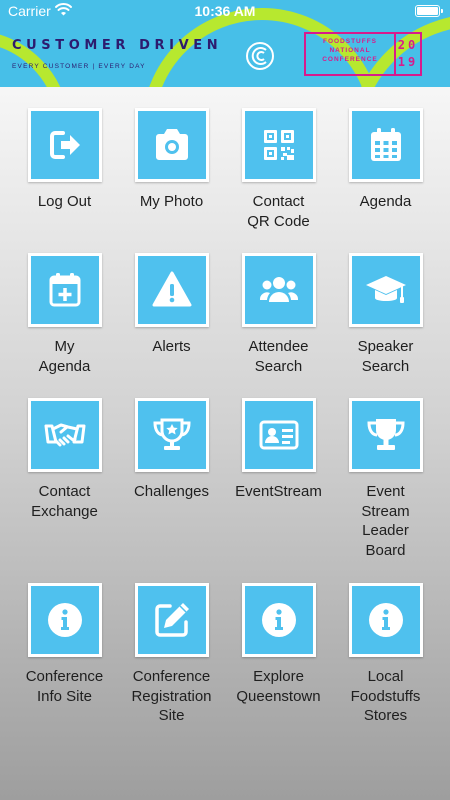  I want to click on tile-explore-queenstown: Explore Queenstown, so click(278, 673).